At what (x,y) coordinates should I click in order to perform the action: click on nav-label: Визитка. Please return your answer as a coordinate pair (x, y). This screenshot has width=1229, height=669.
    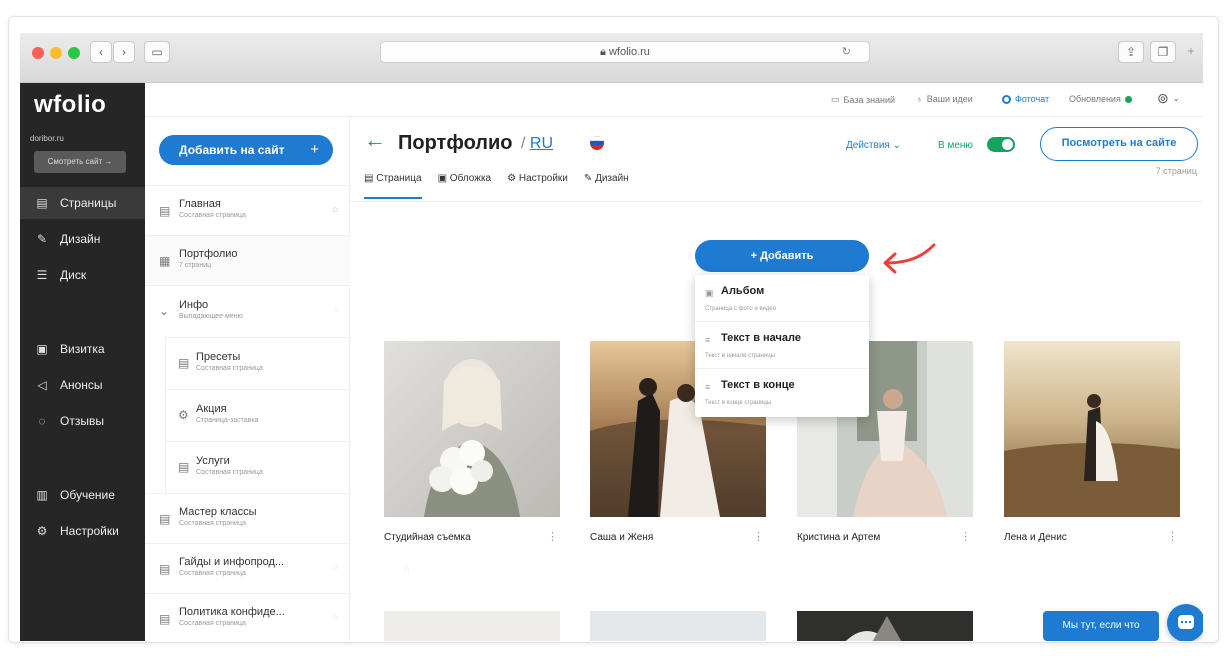
    Looking at the image, I should click on (82, 349).